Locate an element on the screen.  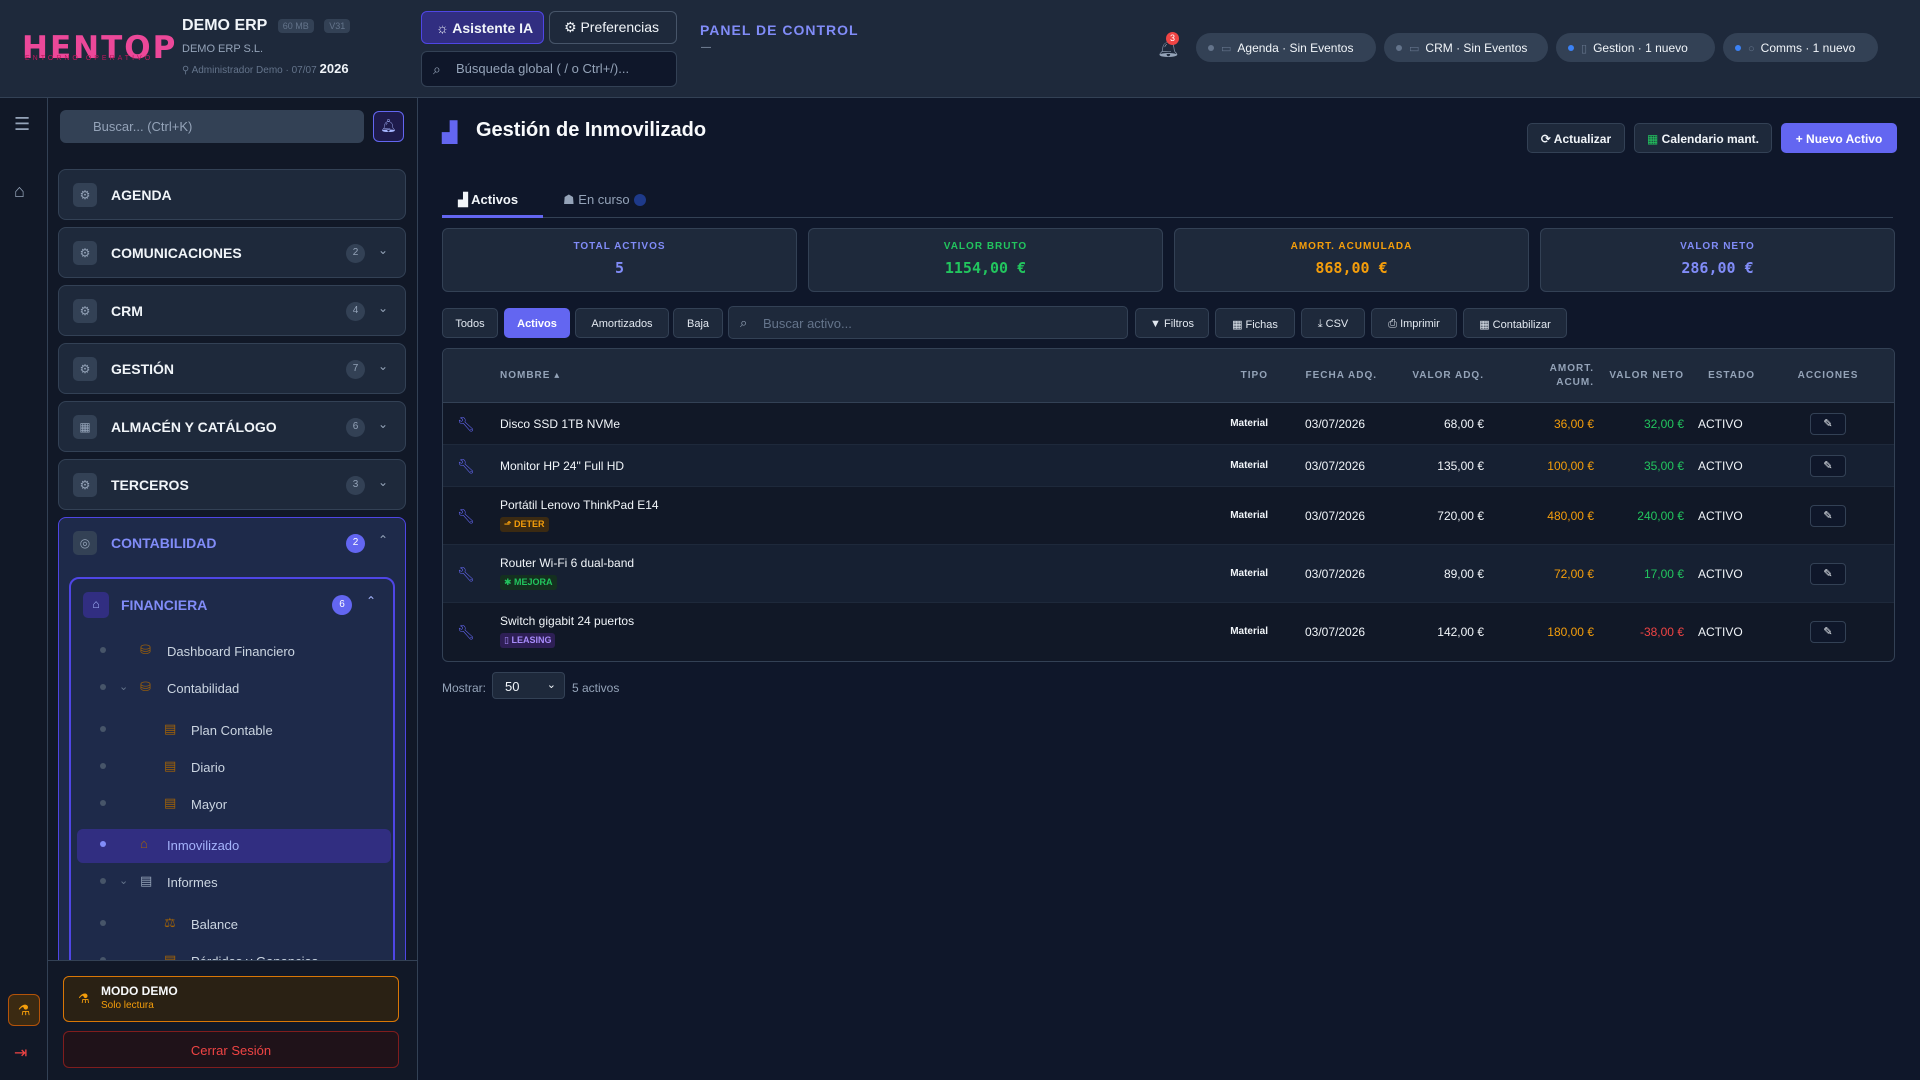
wrench-icon: 🔧︎ is located at coordinates (466, 574).